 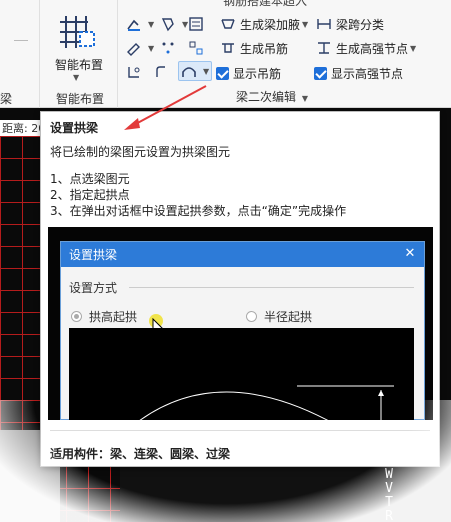 What do you see at coordinates (79, 54) in the screenshot?
I see `ribbon-group-smart-layout: 智能布置 ▼ 智能布置` at bounding box center [79, 54].